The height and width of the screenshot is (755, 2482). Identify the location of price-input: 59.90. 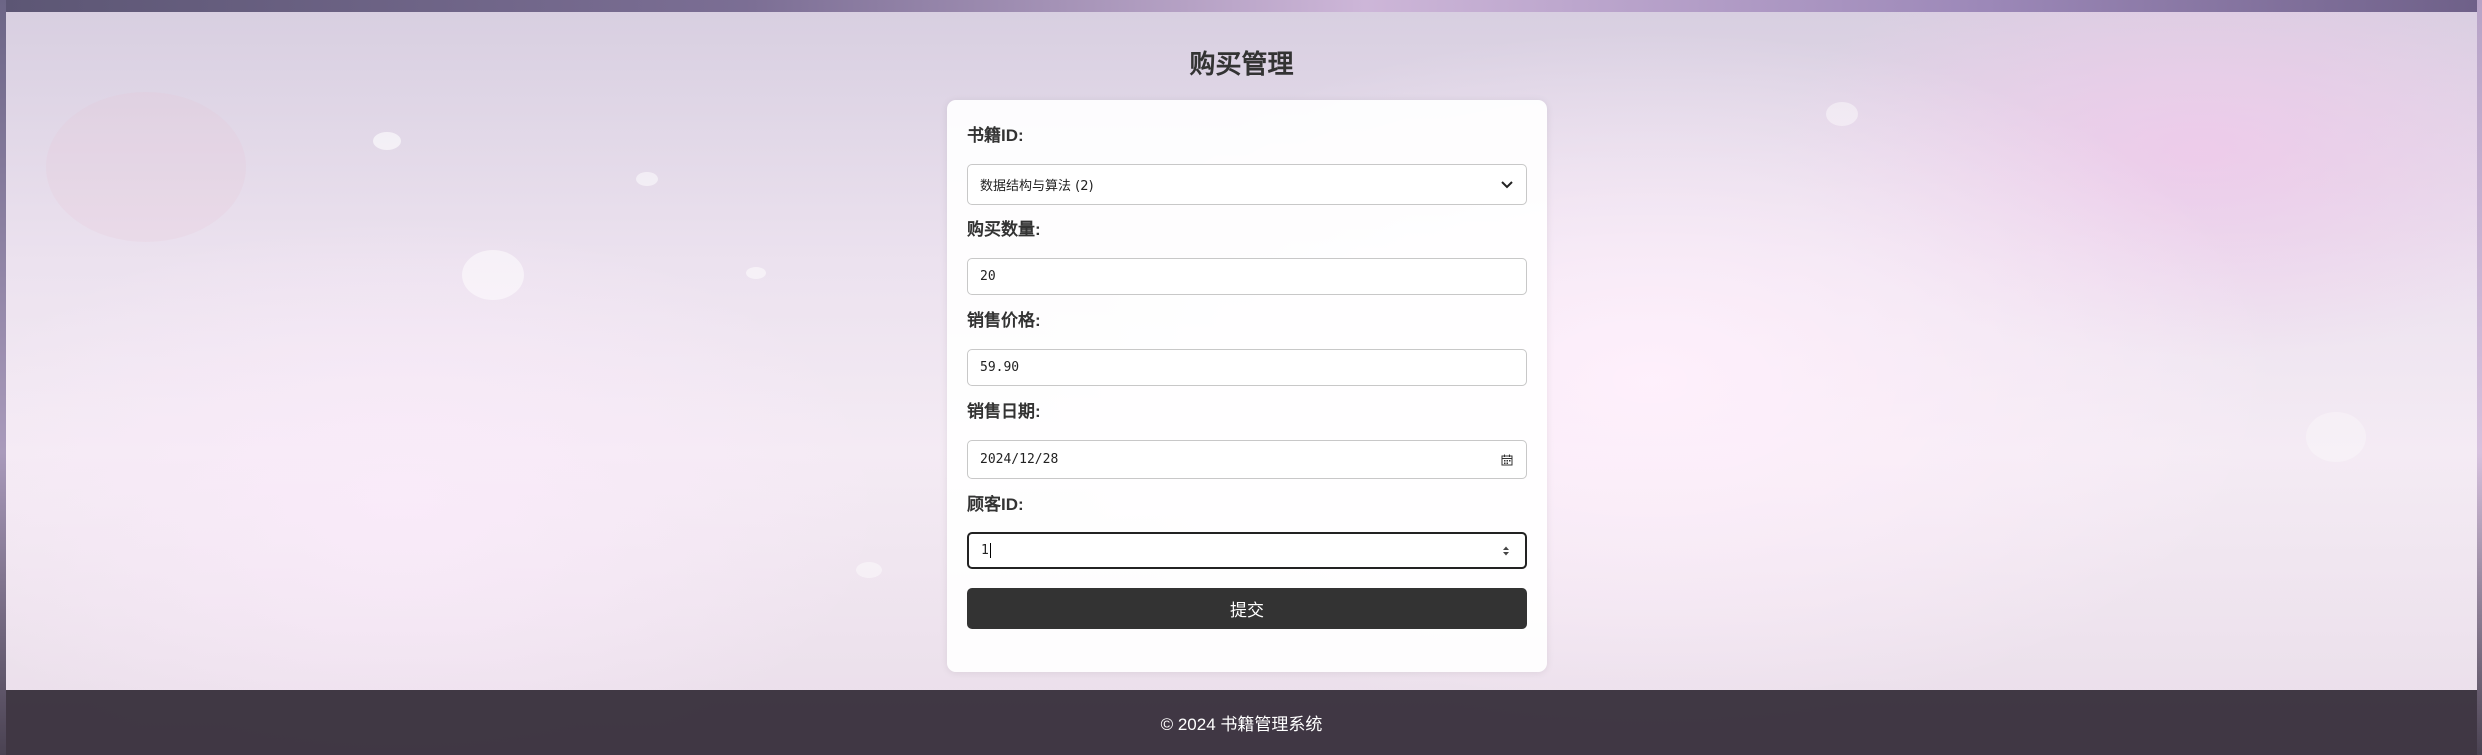
(1247, 367).